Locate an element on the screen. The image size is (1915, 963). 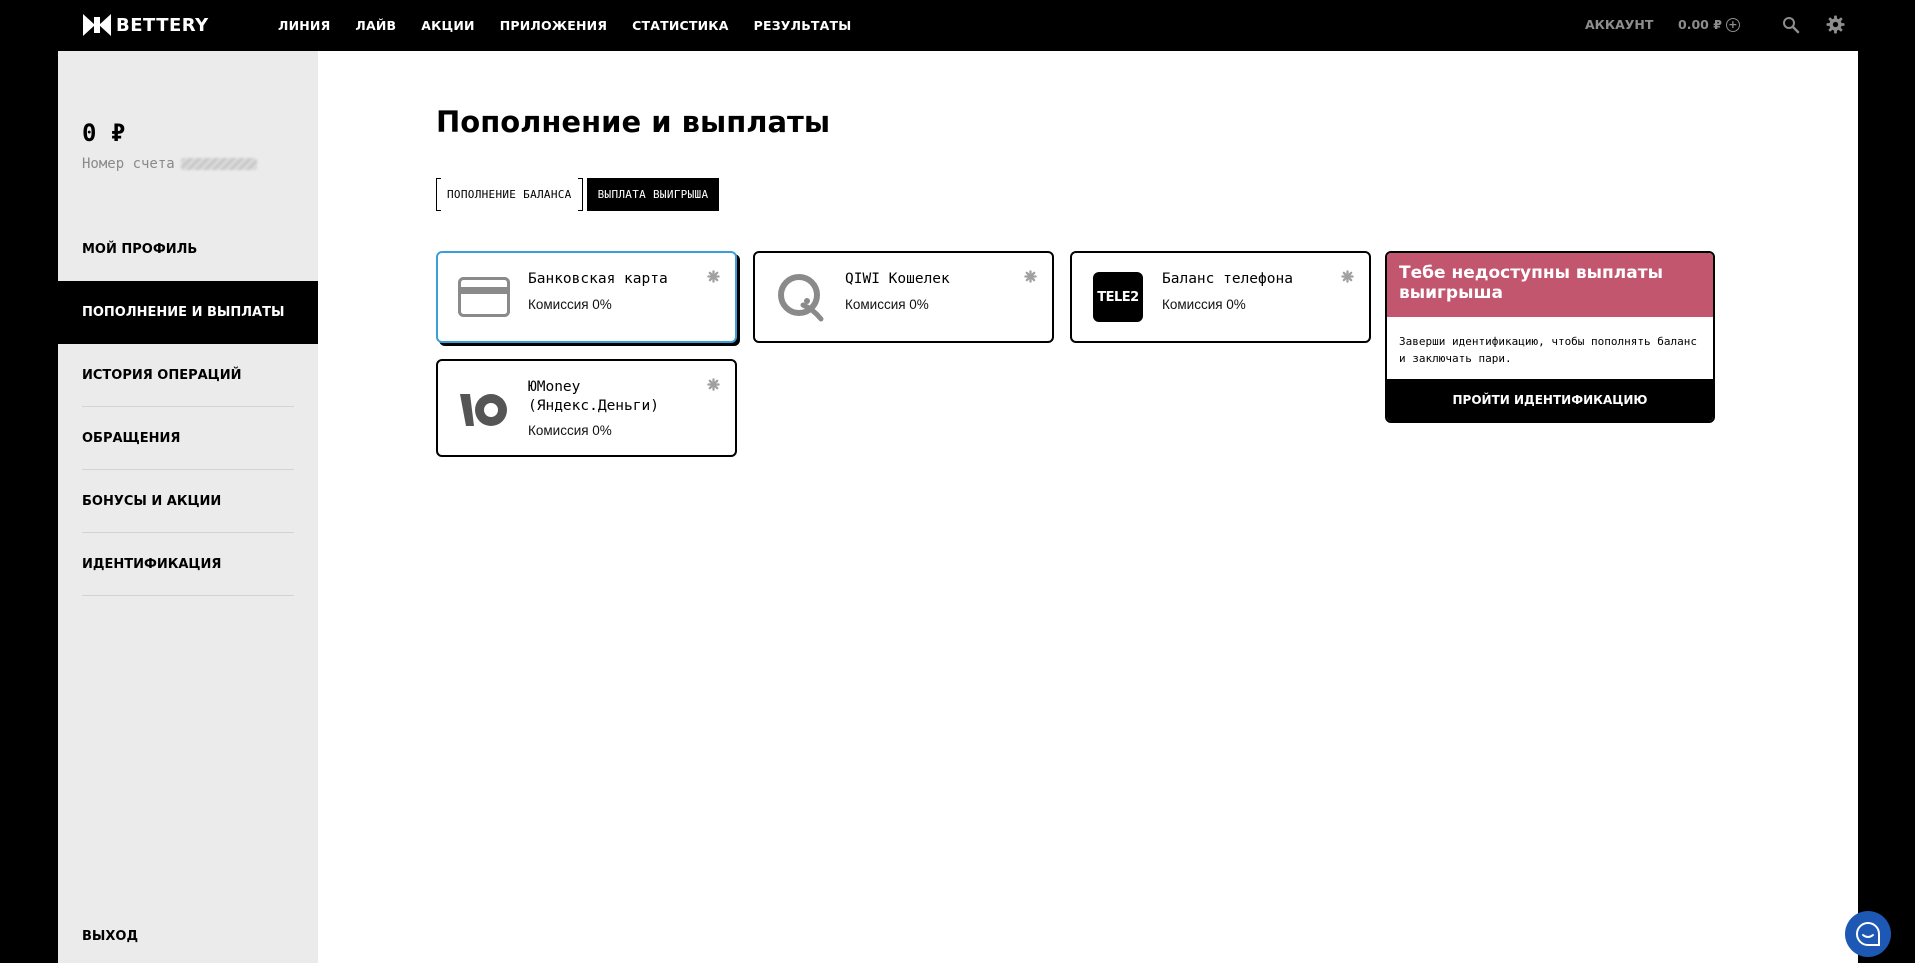
payment-method-yumoney: ЮMoney (Яндекс.Деньги) Комиссия 0% is located at coordinates (586, 408).